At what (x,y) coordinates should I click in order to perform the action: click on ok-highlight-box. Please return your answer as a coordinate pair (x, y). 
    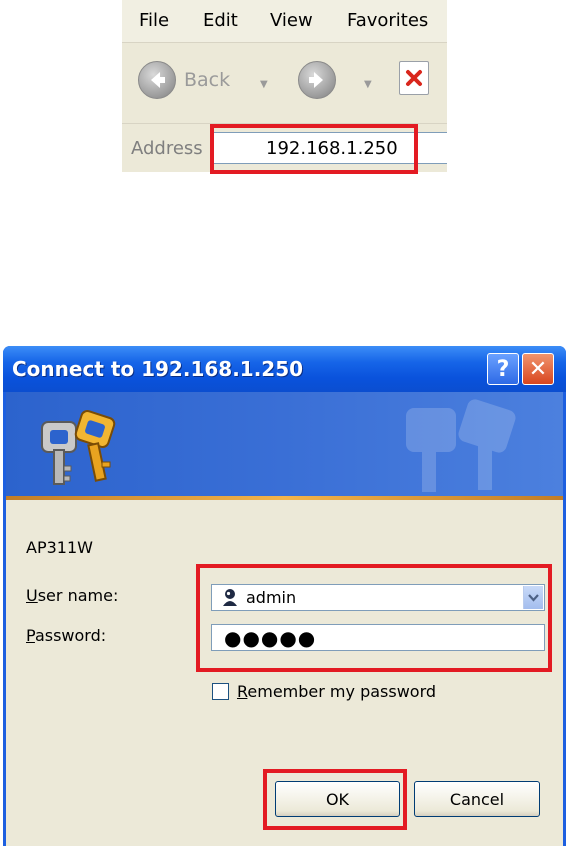
    Looking at the image, I should click on (335, 799).